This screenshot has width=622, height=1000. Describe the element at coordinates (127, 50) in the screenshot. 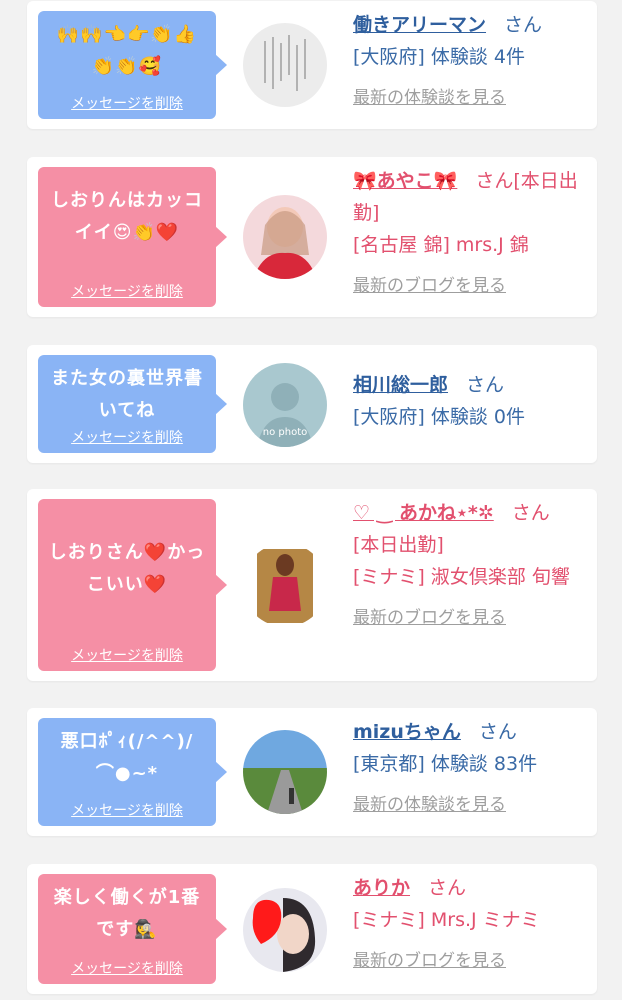

I see `message-text: 🙌🙌👈👉👏👍👏👏🥰` at that location.